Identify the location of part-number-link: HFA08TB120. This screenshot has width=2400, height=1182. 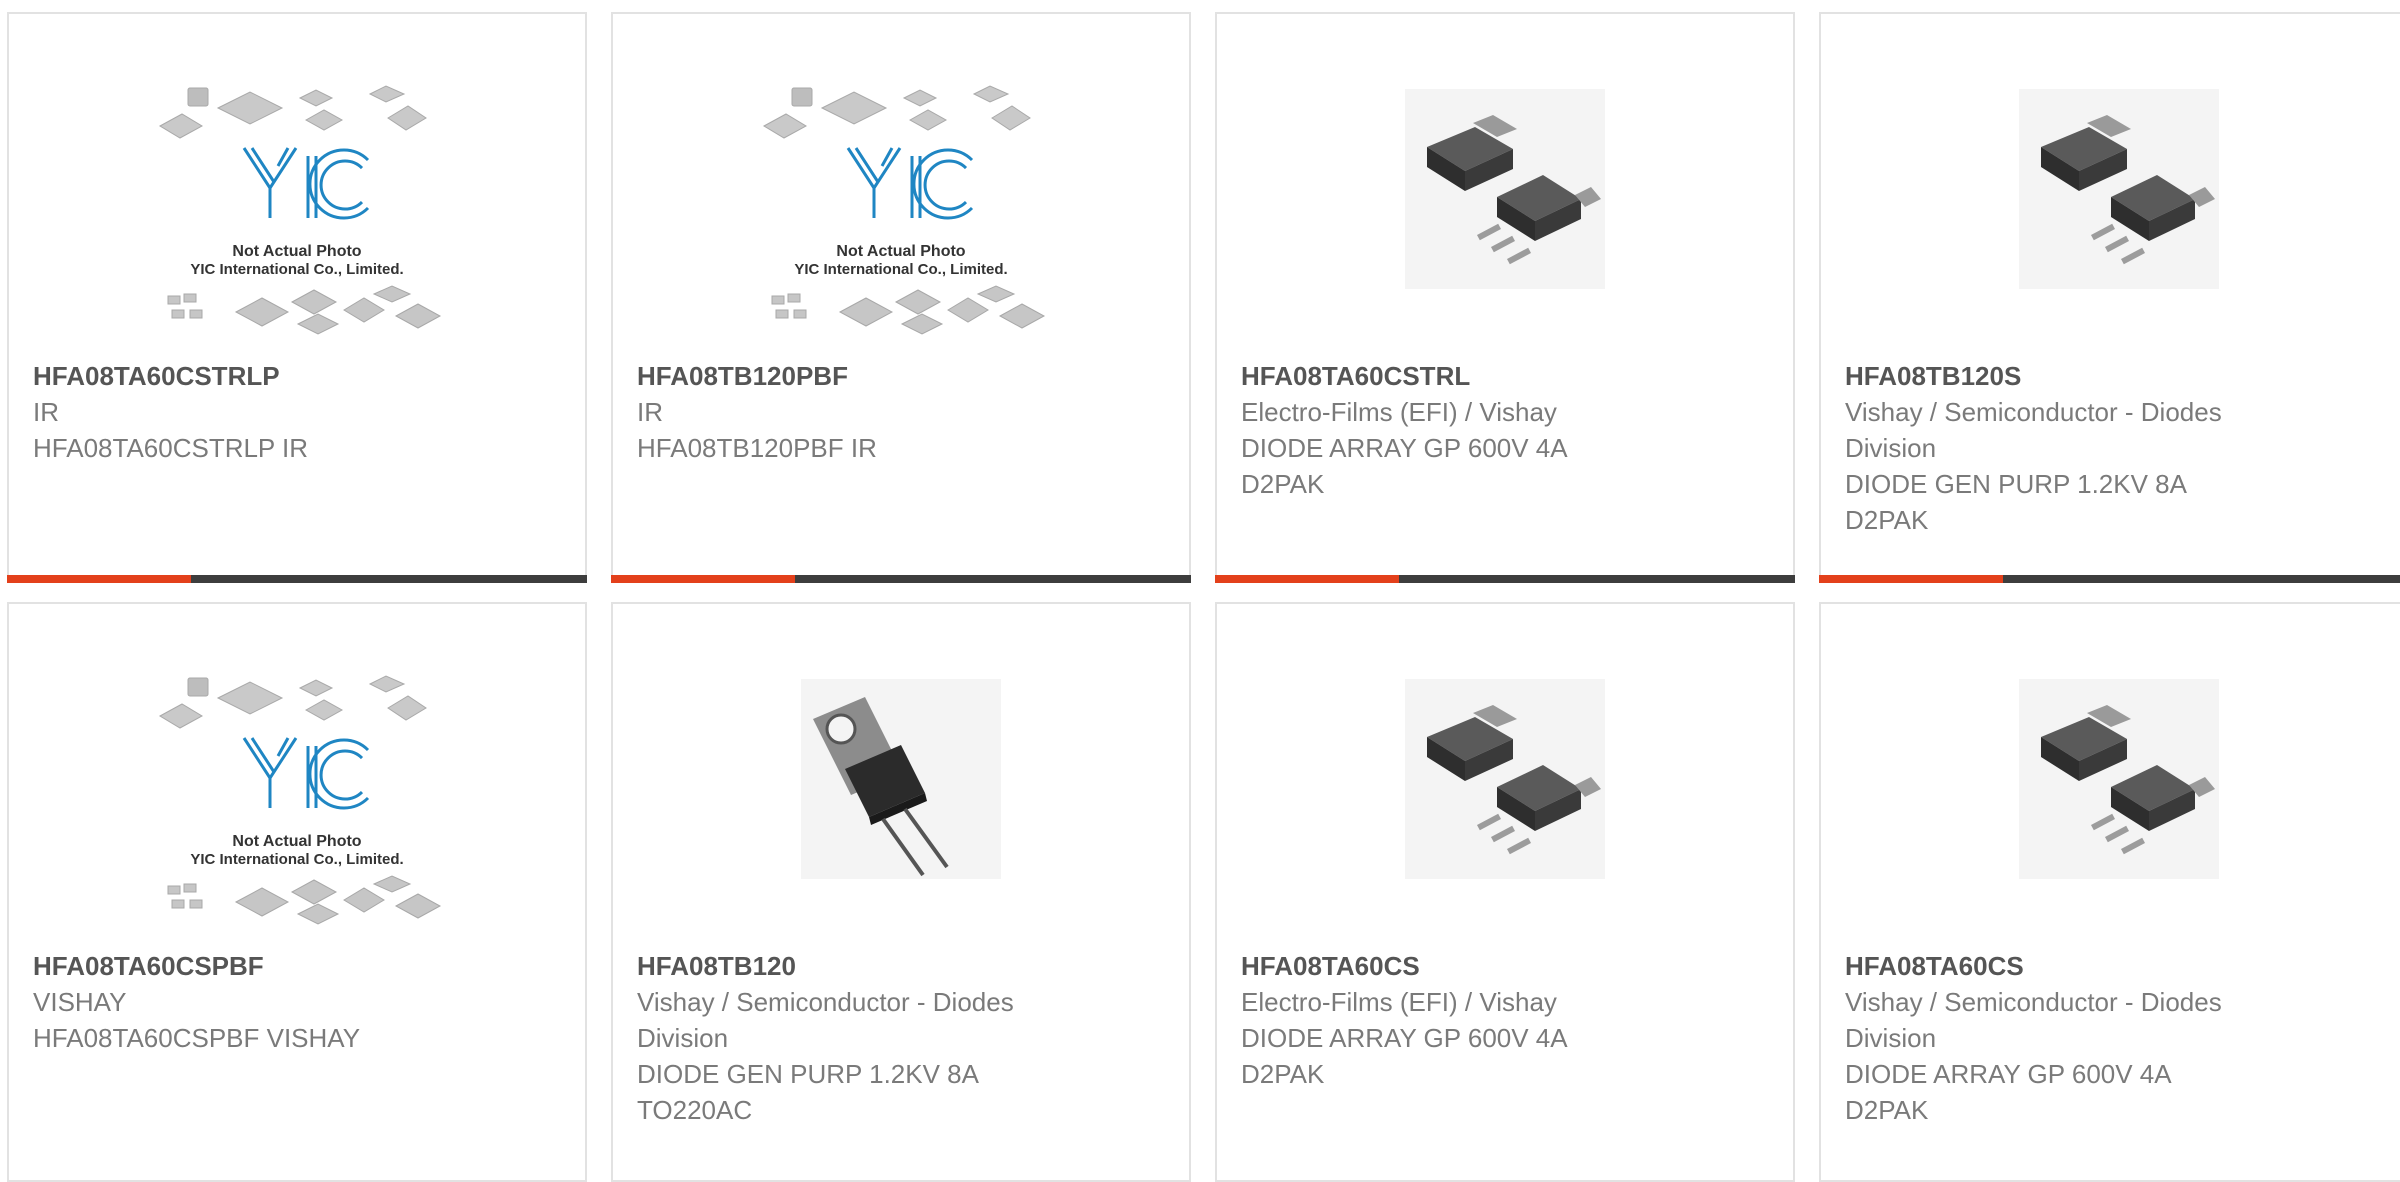
(901, 966).